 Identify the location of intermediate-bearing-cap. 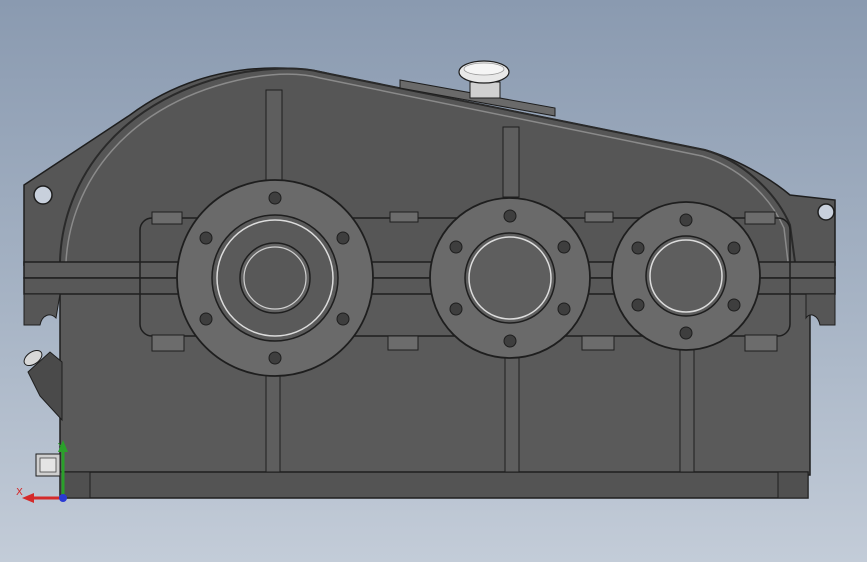
(510, 278).